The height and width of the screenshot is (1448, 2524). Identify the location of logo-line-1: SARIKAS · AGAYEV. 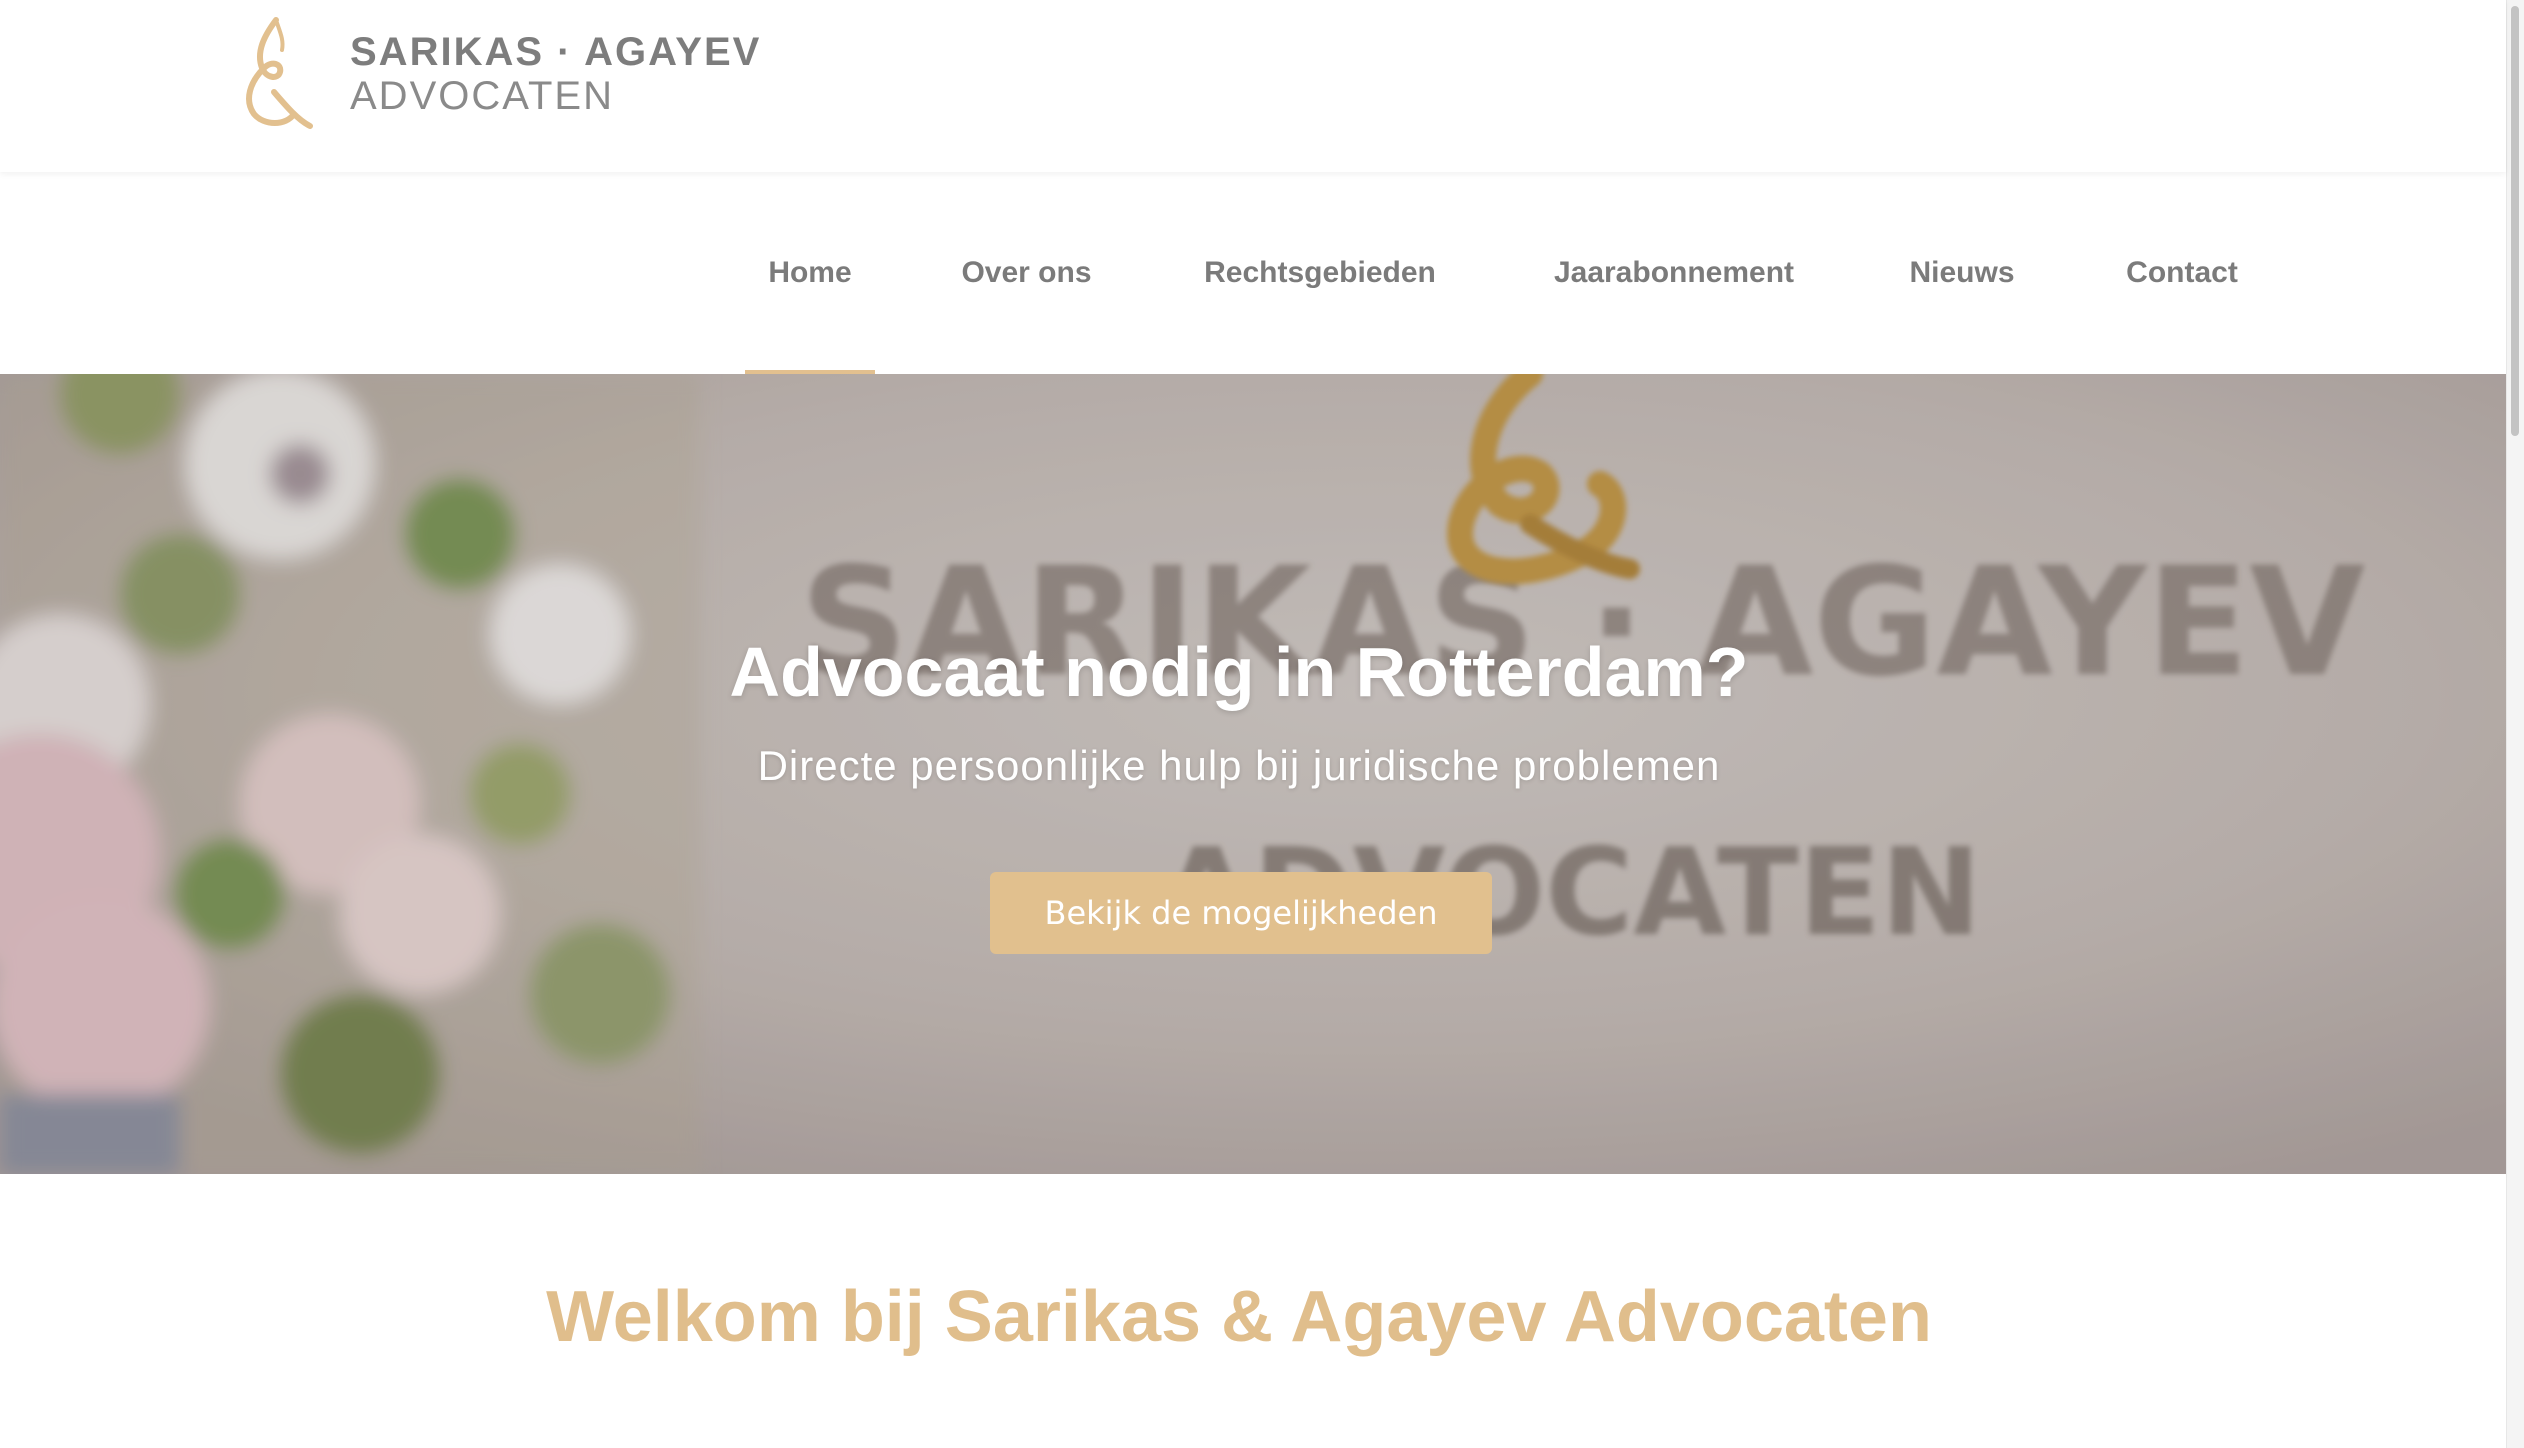
(556, 52).